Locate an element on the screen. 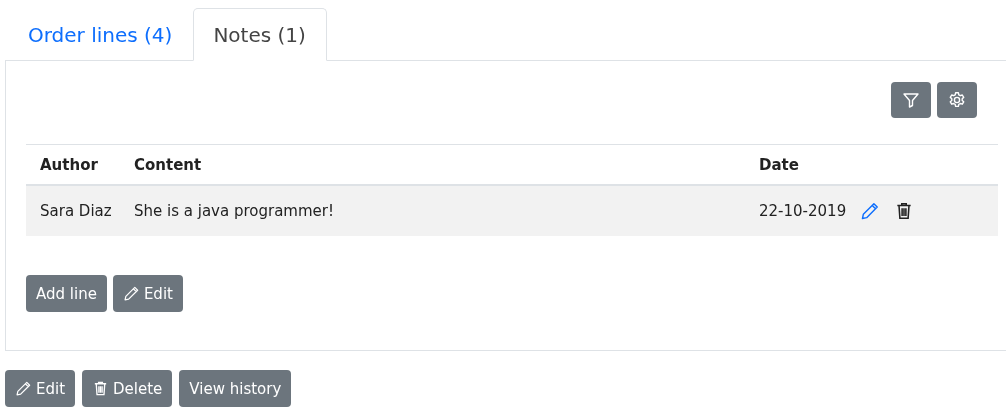  delete-button: Delete is located at coordinates (127, 388).